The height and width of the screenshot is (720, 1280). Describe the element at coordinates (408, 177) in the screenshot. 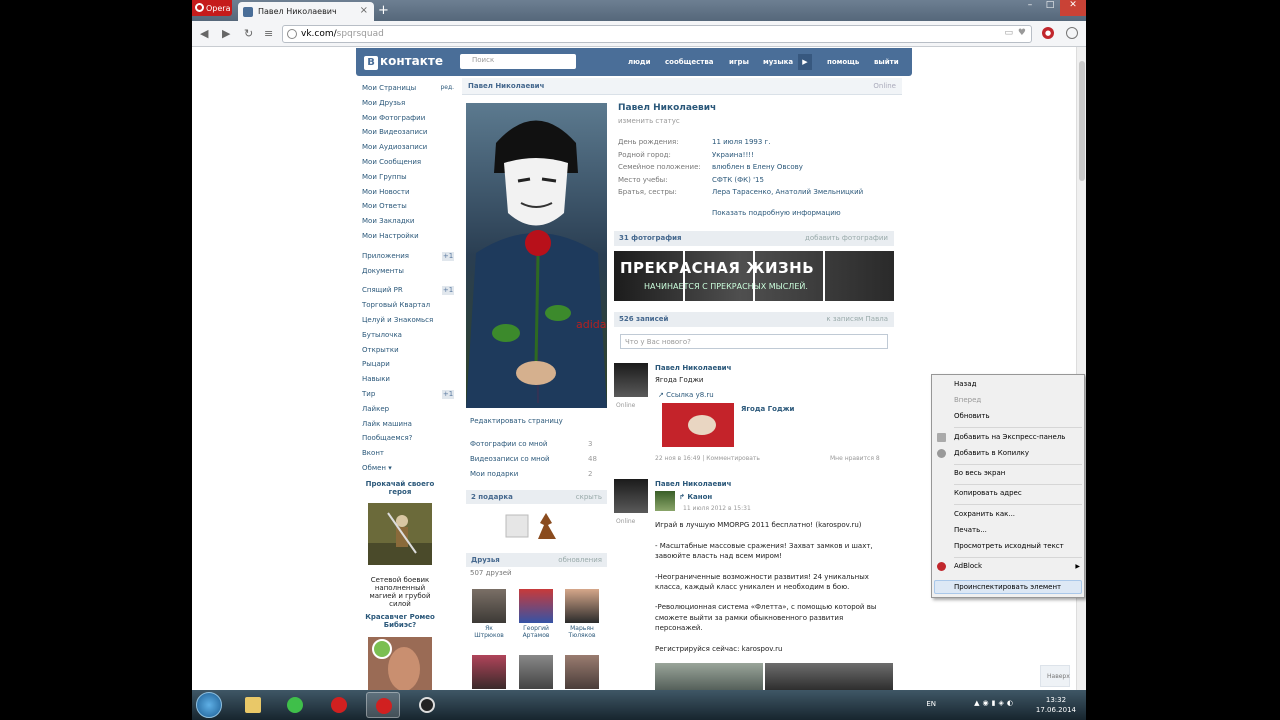

I see `sidebar-item: Мои Группы` at that location.